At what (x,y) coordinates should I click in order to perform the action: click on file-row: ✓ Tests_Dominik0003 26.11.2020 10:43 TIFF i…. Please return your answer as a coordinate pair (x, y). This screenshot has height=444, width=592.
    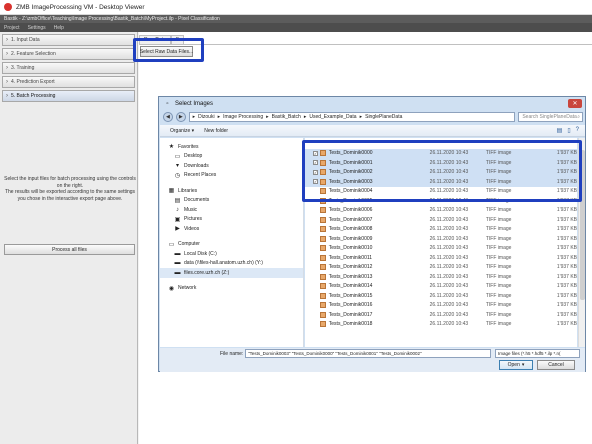
    Looking at the image, I should click on (441, 182).